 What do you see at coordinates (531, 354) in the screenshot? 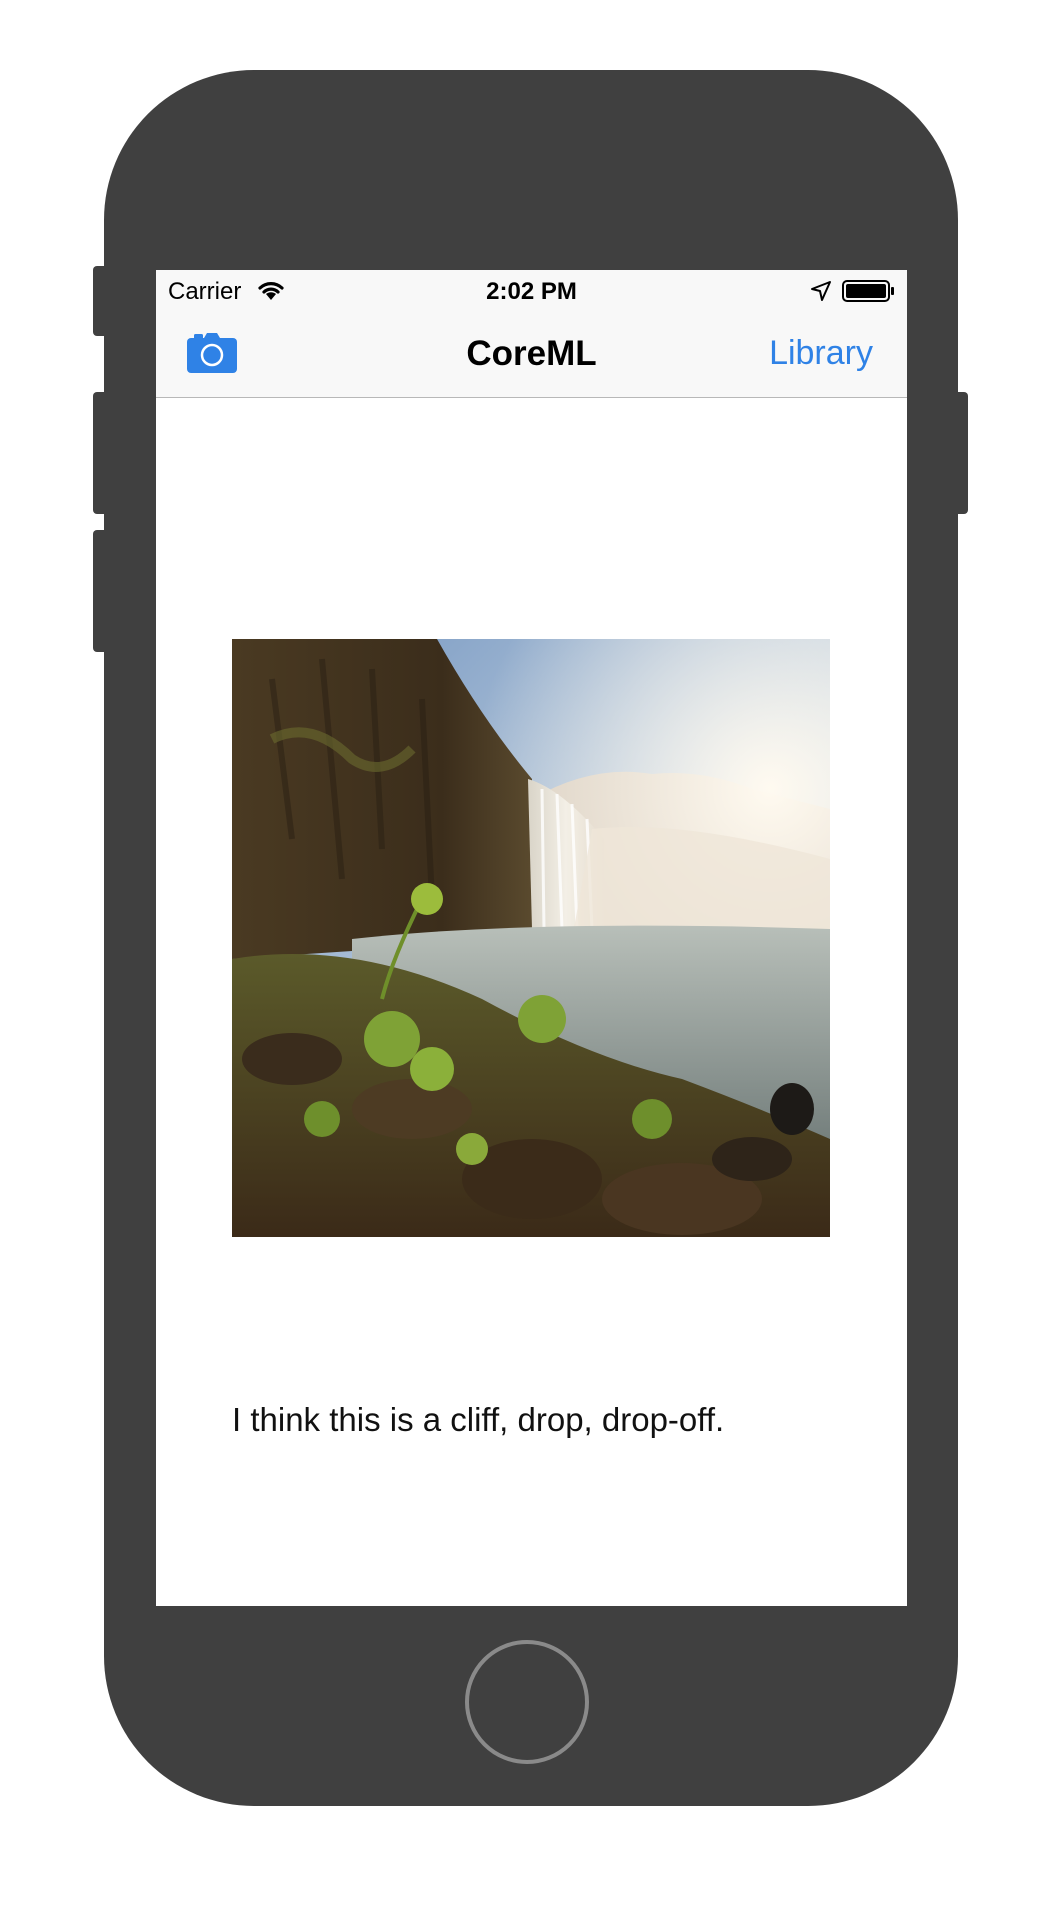
I see `navigation-bar: CoreML Library` at bounding box center [531, 354].